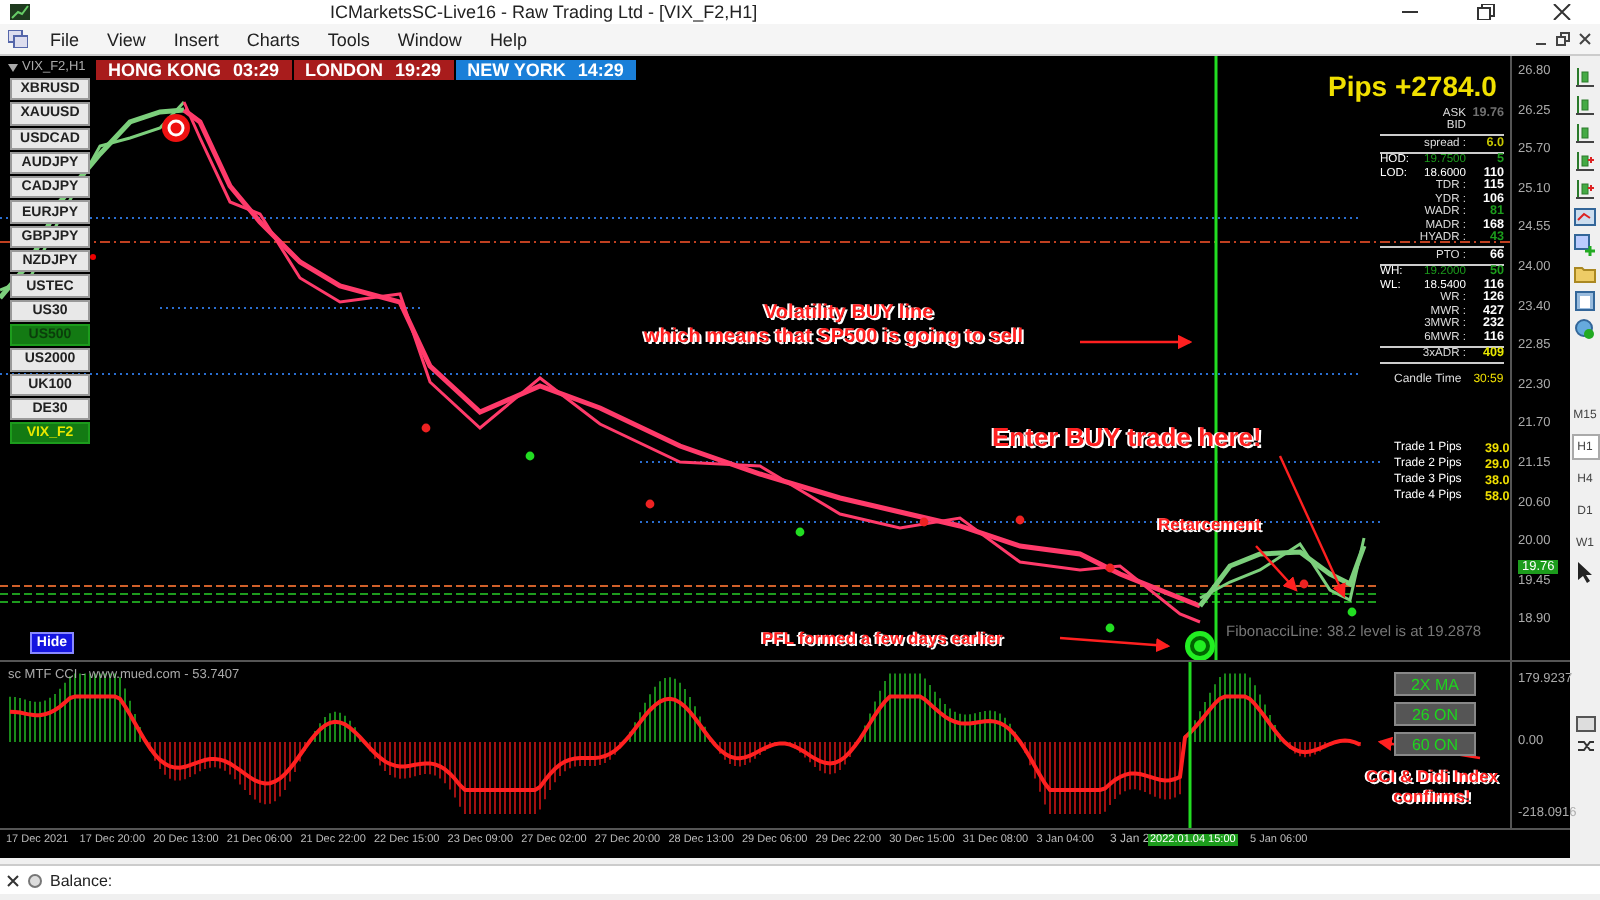 Image resolution: width=1600 pixels, height=900 pixels. Describe the element at coordinates (545, 12) in the screenshot. I see `window-title: ICMarketsSC-Live16 - Raw Trading Ltd - [VIX_F2,H1]` at that location.